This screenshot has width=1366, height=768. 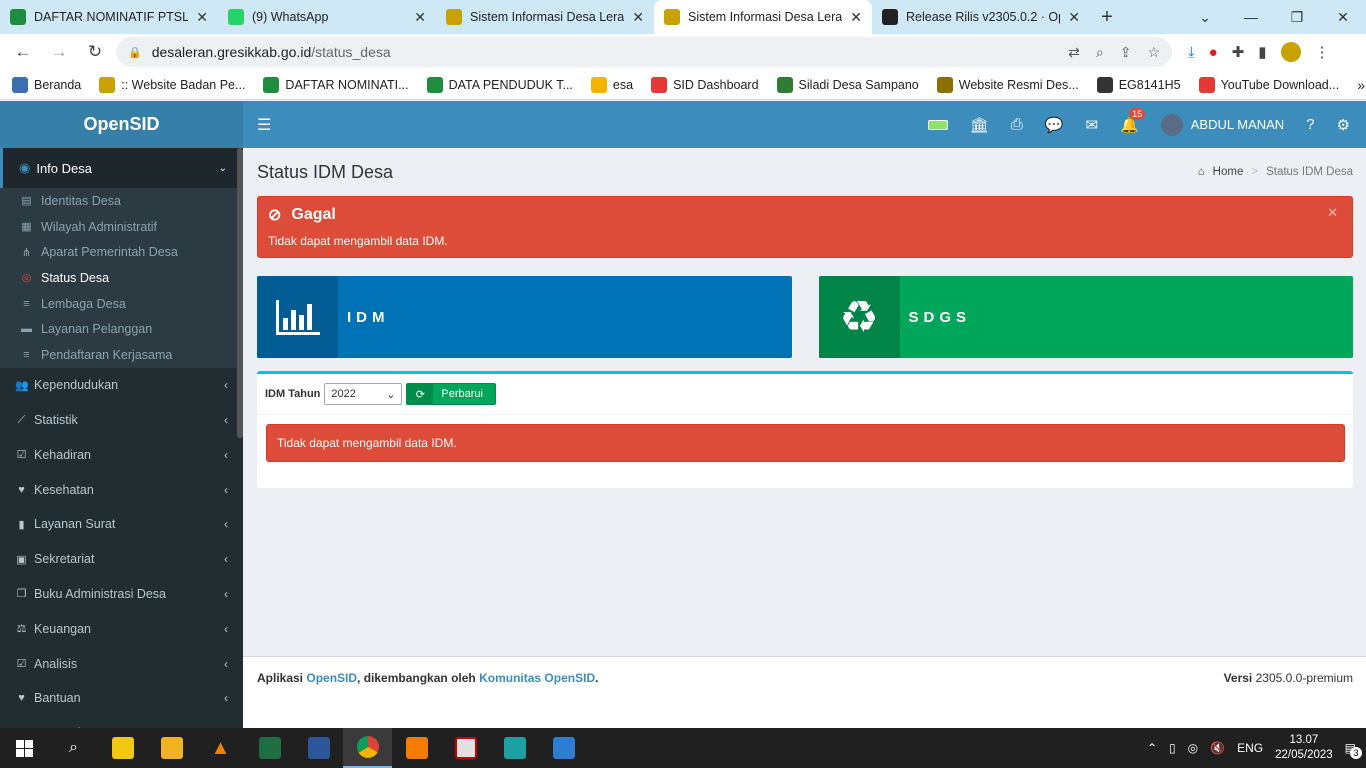 What do you see at coordinates (171, 748) in the screenshot?
I see `file-explorer-icon` at bounding box center [171, 748].